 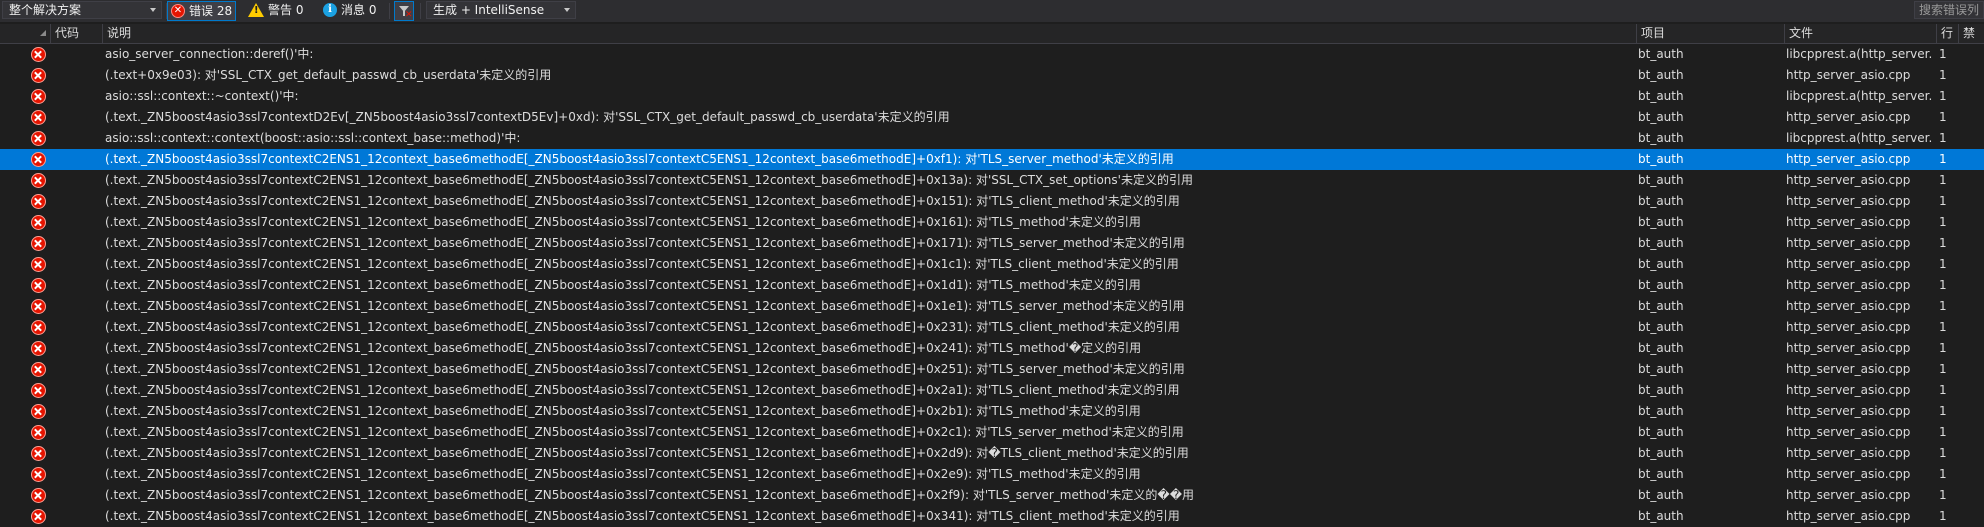 What do you see at coordinates (869, 33) in the screenshot?
I see `header-description: 说明` at bounding box center [869, 33].